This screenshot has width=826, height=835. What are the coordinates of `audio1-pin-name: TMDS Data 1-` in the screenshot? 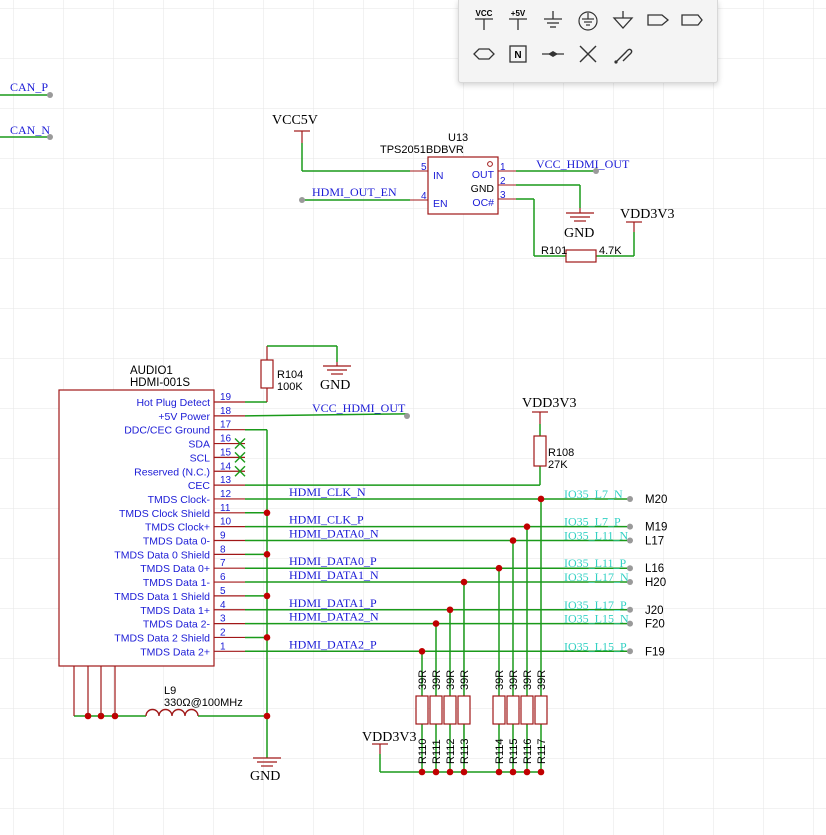 It's located at (177, 583).